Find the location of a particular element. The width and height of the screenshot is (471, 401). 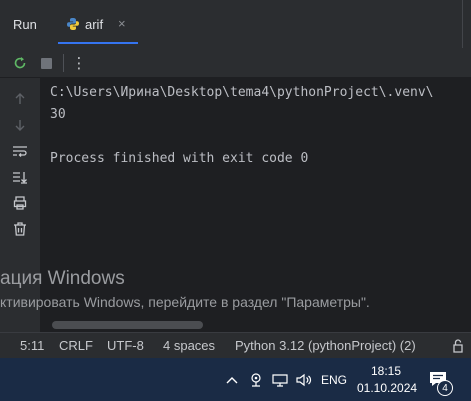

print-icon is located at coordinates (20, 203).